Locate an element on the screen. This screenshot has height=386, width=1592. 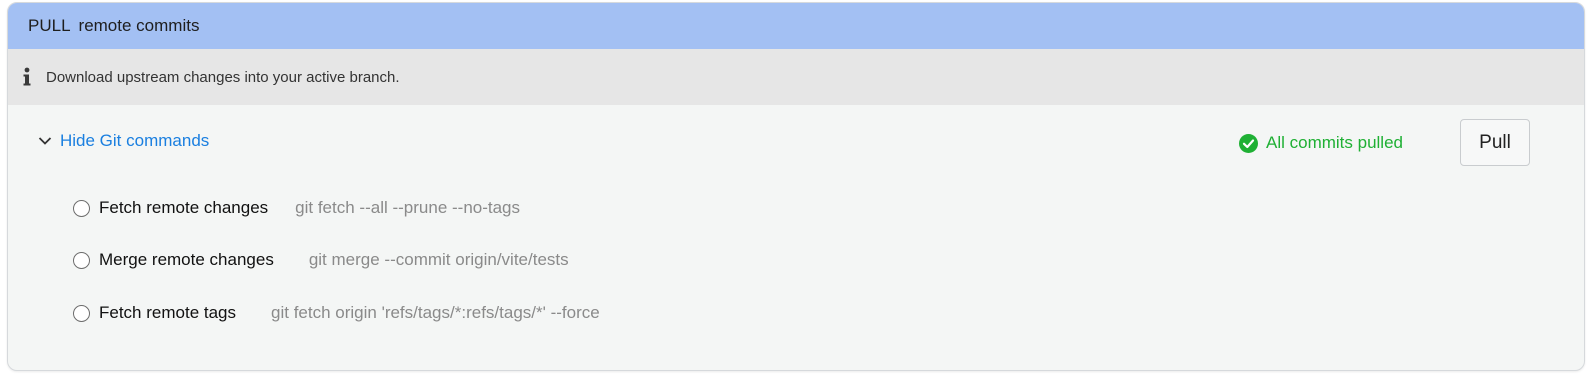
step-label: Merge remote changes is located at coordinates (186, 259).